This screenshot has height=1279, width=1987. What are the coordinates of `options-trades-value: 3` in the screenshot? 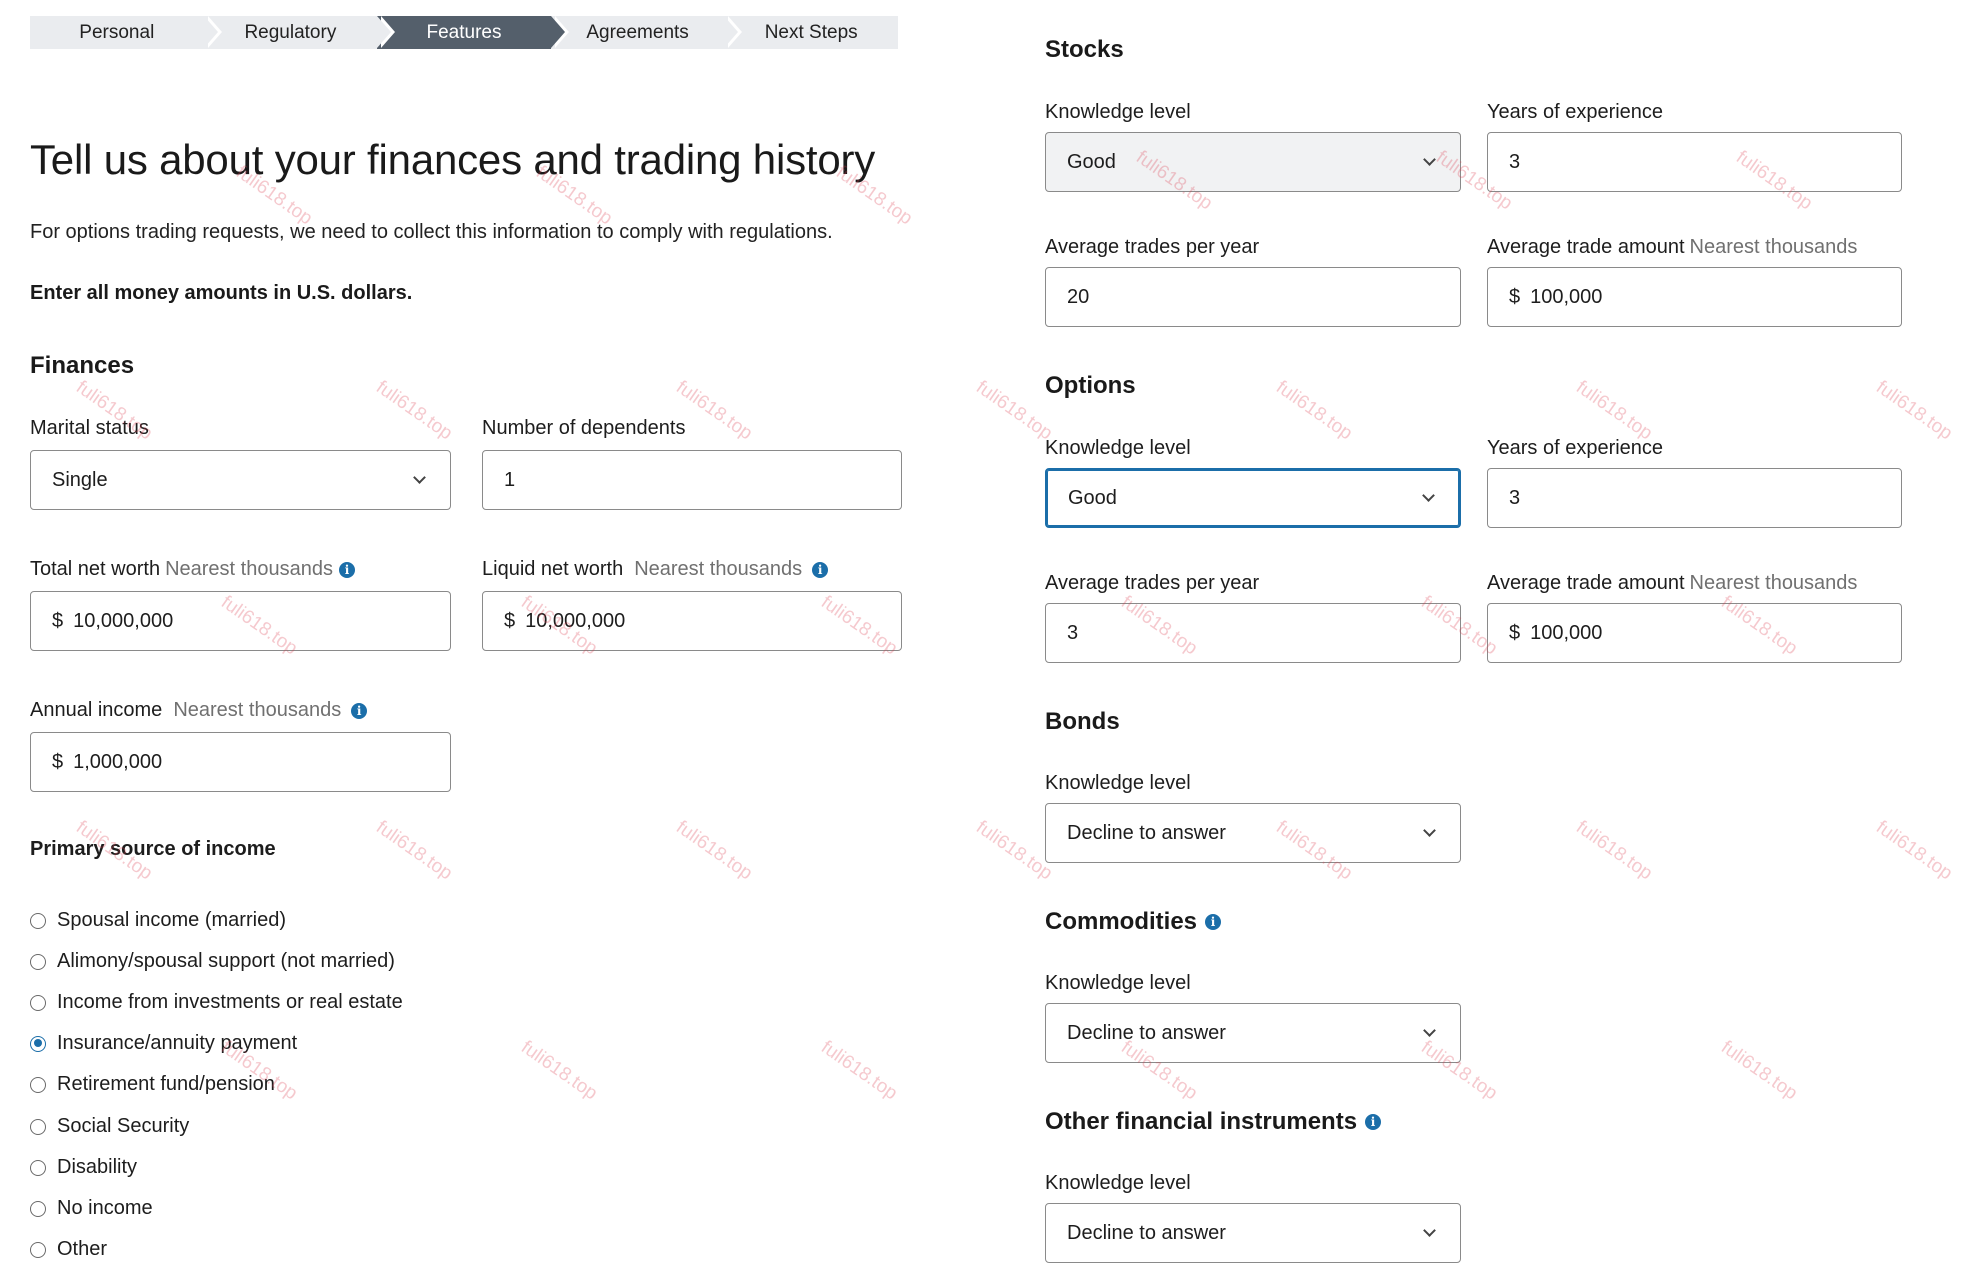 It's located at (1073, 632).